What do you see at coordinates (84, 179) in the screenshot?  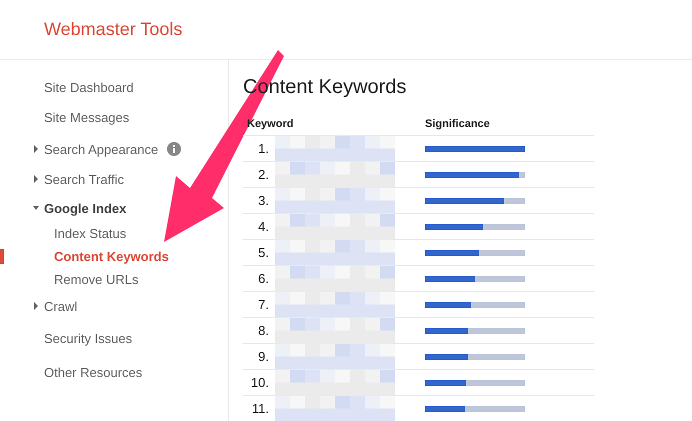 I see `sidebar-item: Search Traffic` at bounding box center [84, 179].